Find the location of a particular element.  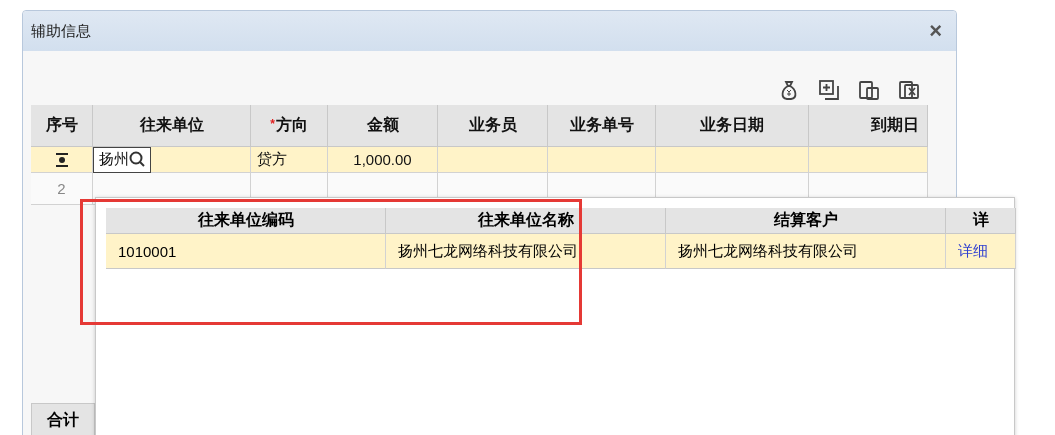

column-label: 金额 is located at coordinates (382, 125).